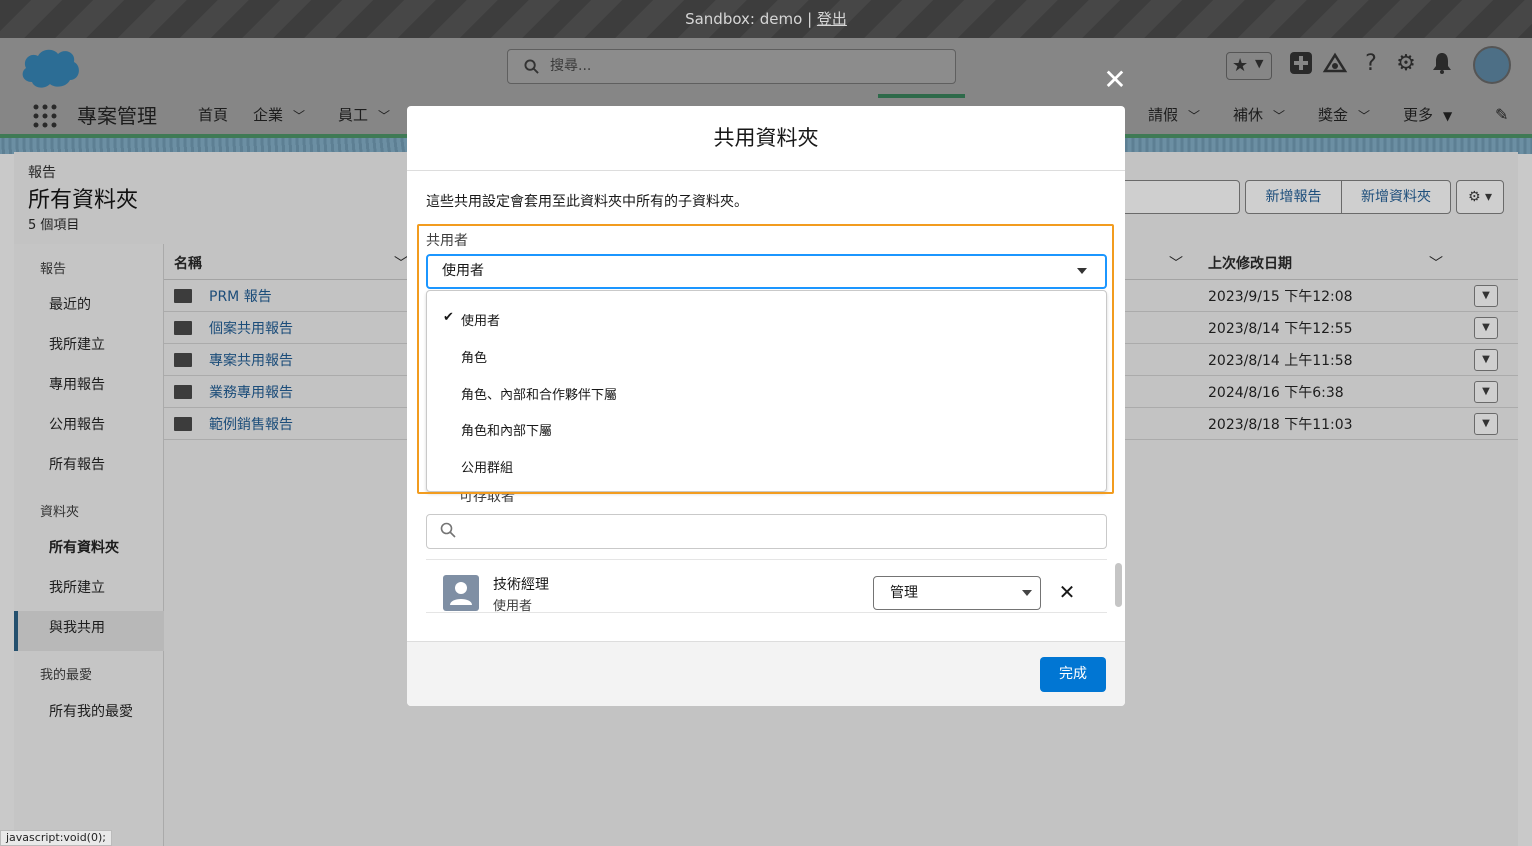 The image size is (1532, 846). I want to click on favorites-button: ★ ▼, so click(1249, 66).